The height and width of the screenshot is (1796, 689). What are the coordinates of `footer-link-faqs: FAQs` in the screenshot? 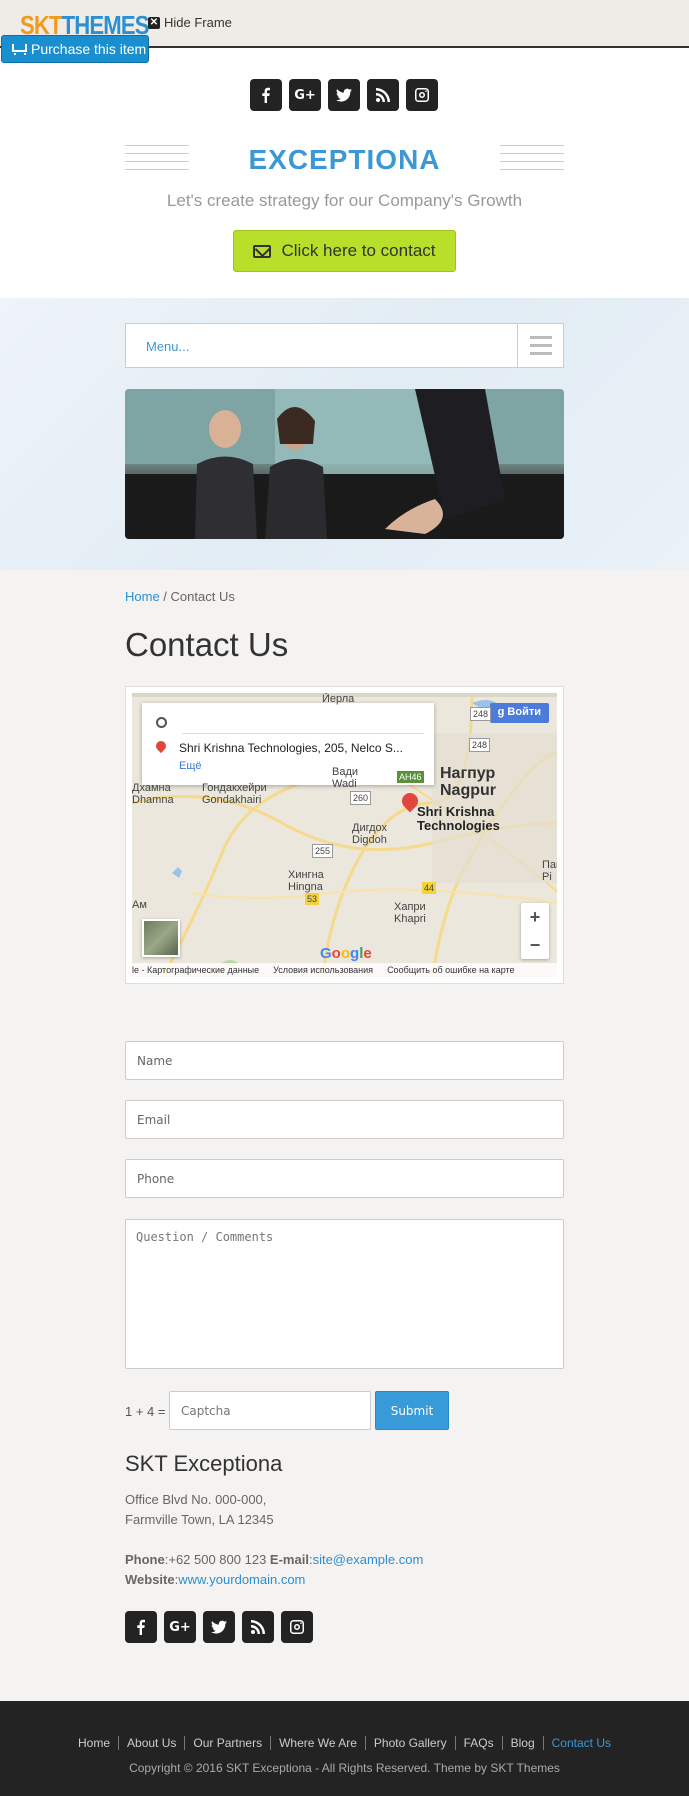 It's located at (479, 1743).